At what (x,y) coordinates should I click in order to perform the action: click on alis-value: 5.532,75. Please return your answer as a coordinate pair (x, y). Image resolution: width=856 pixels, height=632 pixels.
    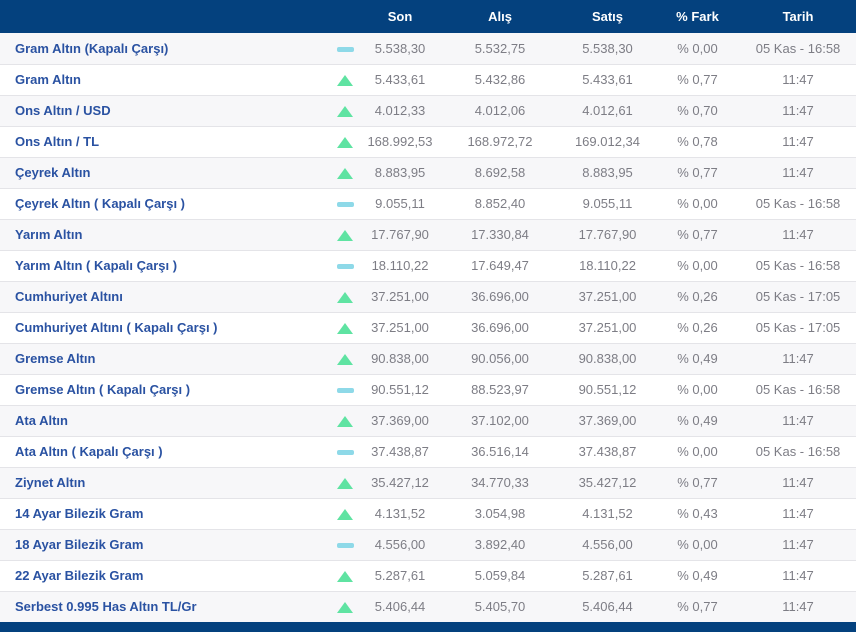
    Looking at the image, I should click on (500, 48).